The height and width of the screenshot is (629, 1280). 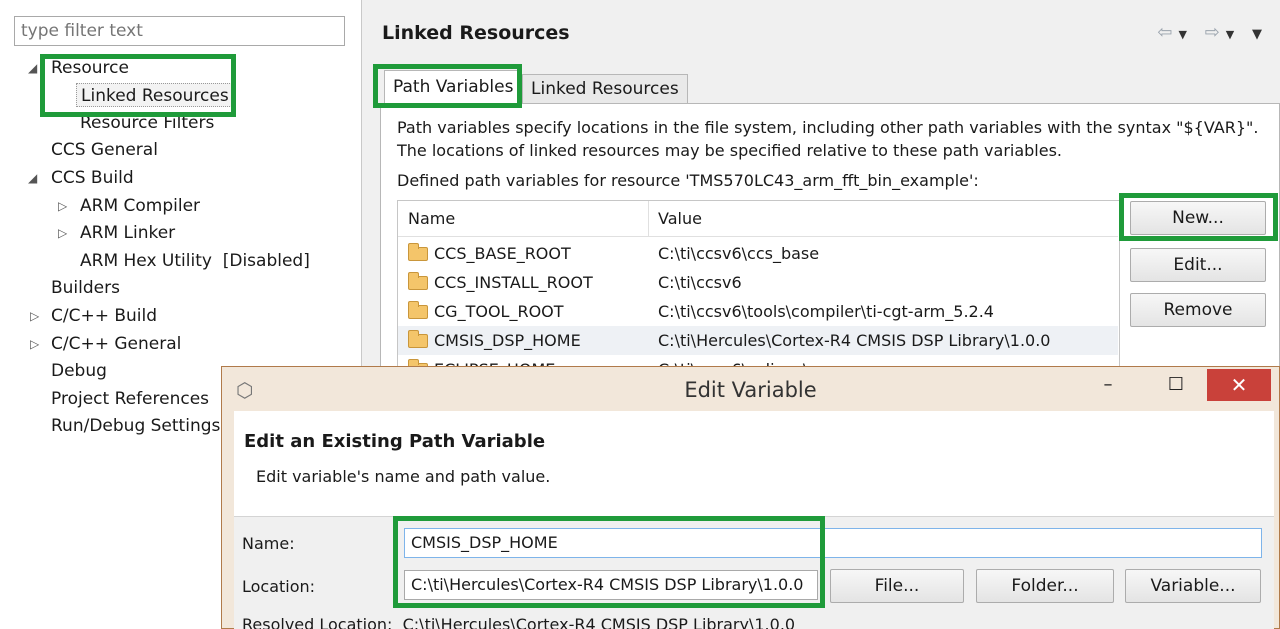 What do you see at coordinates (499, 311) in the screenshot?
I see `row-name: CG_TOOL_ROOT` at bounding box center [499, 311].